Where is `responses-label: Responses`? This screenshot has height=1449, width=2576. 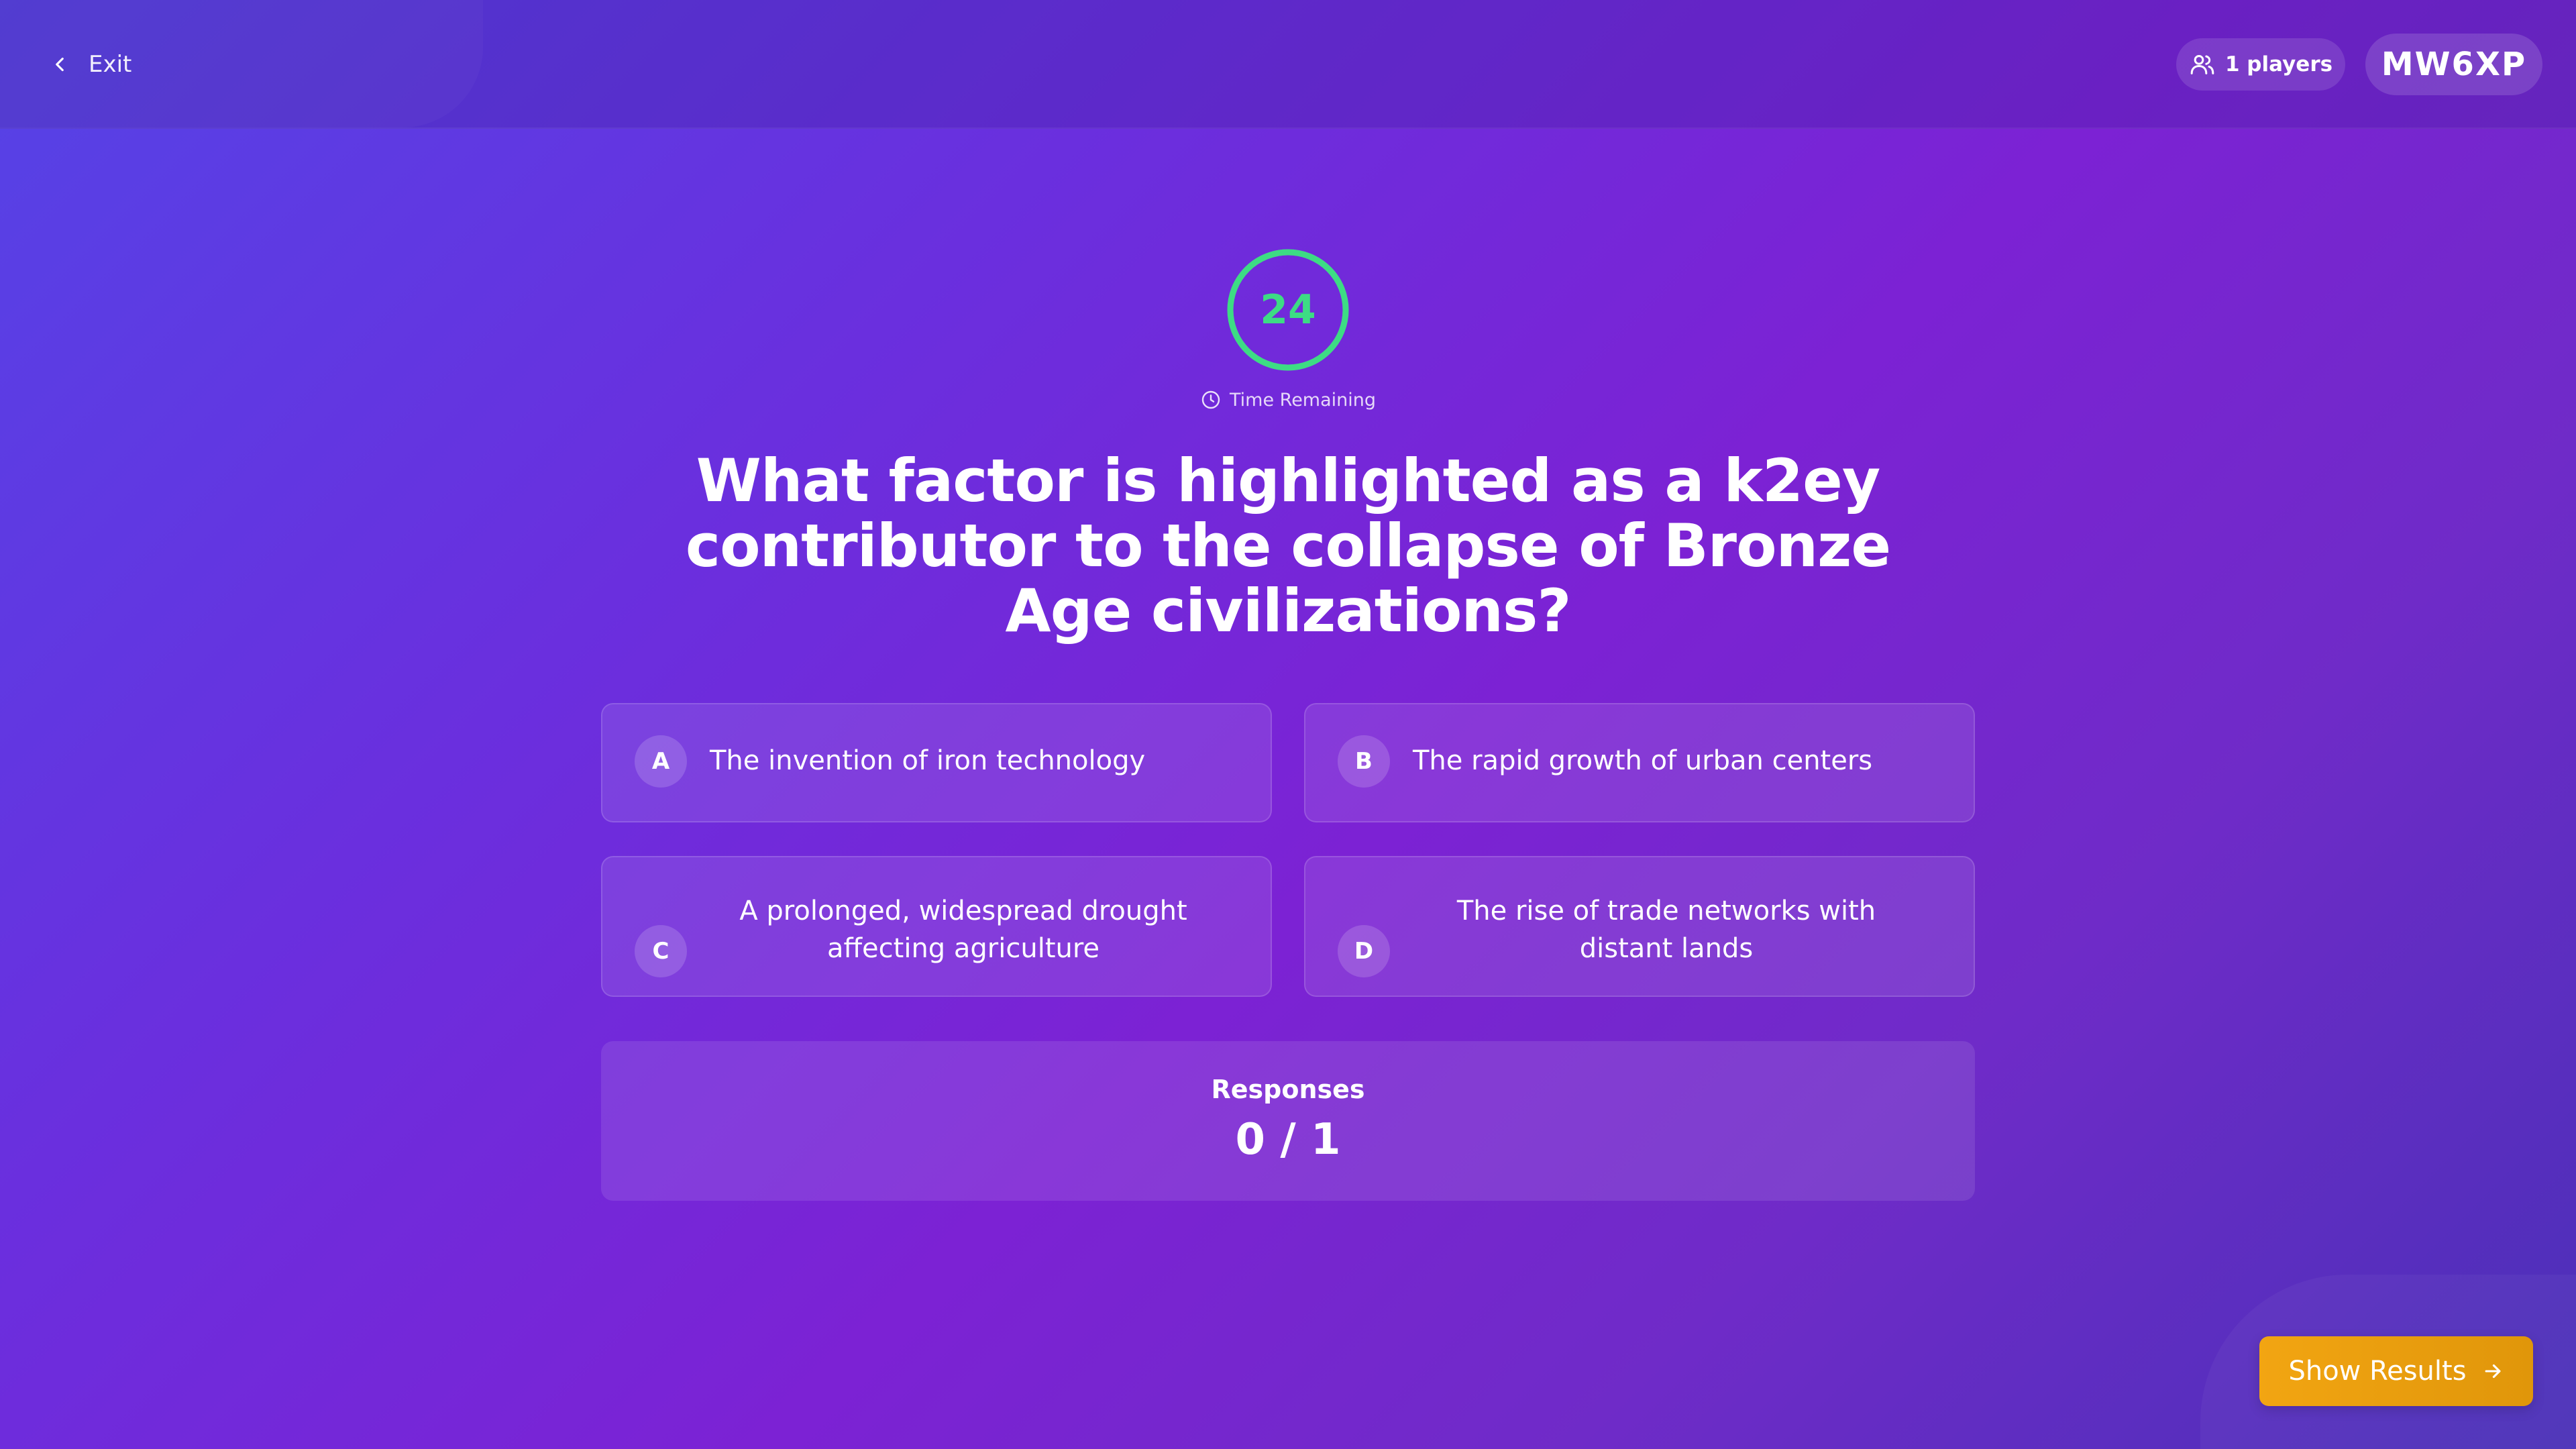 responses-label: Responses is located at coordinates (1288, 1089).